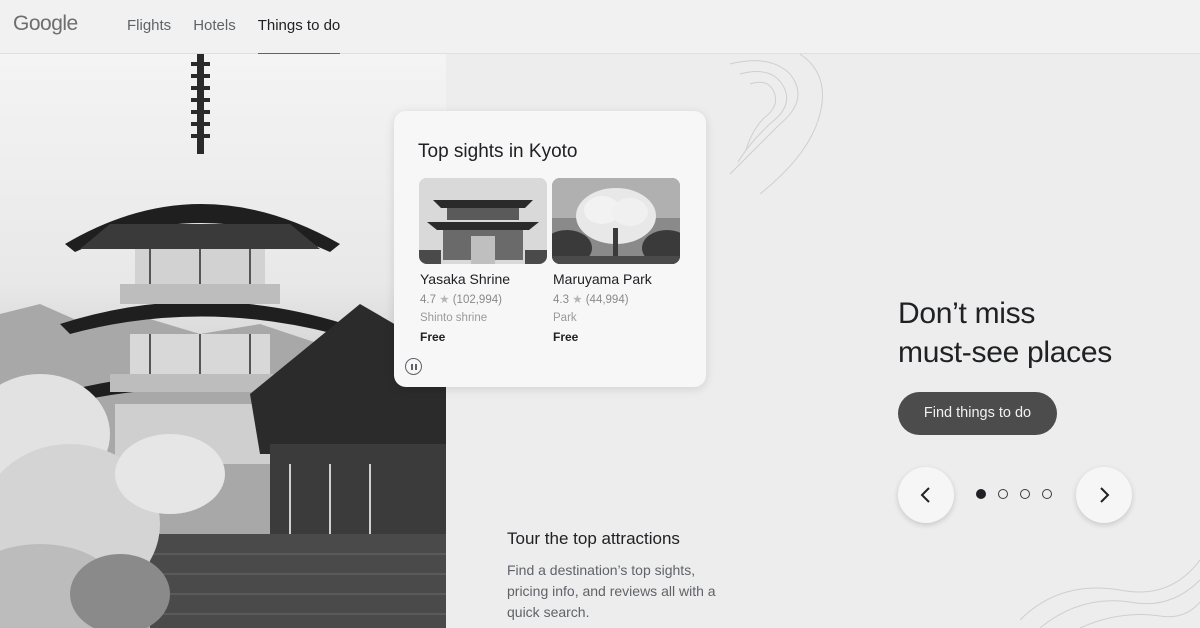 Image resolution: width=1200 pixels, height=628 pixels. I want to click on maruyama-park-image, so click(616, 221).